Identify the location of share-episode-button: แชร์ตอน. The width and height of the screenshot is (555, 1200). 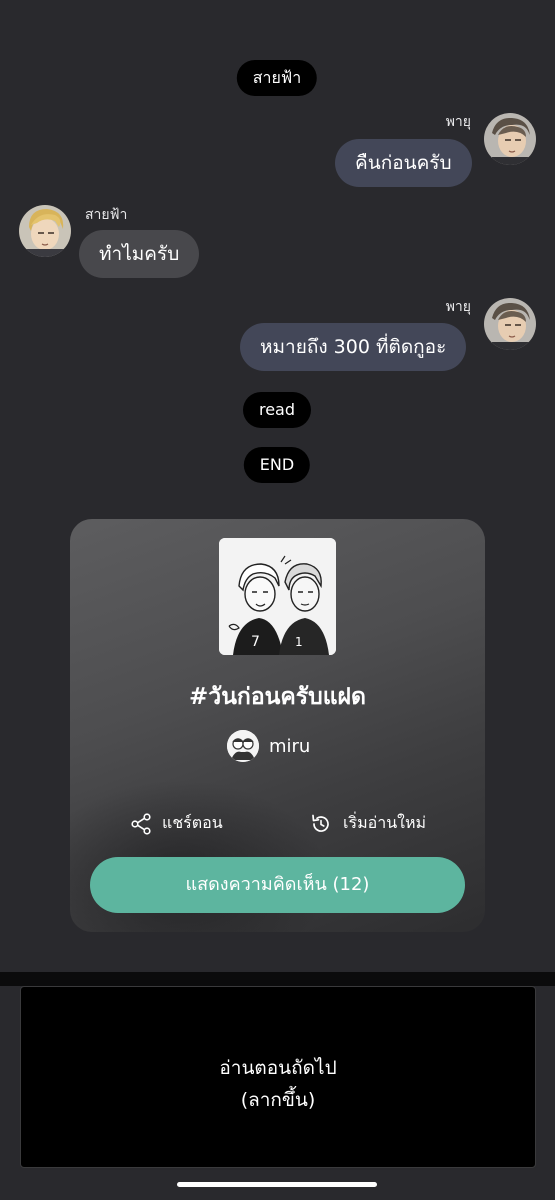
(176, 823).